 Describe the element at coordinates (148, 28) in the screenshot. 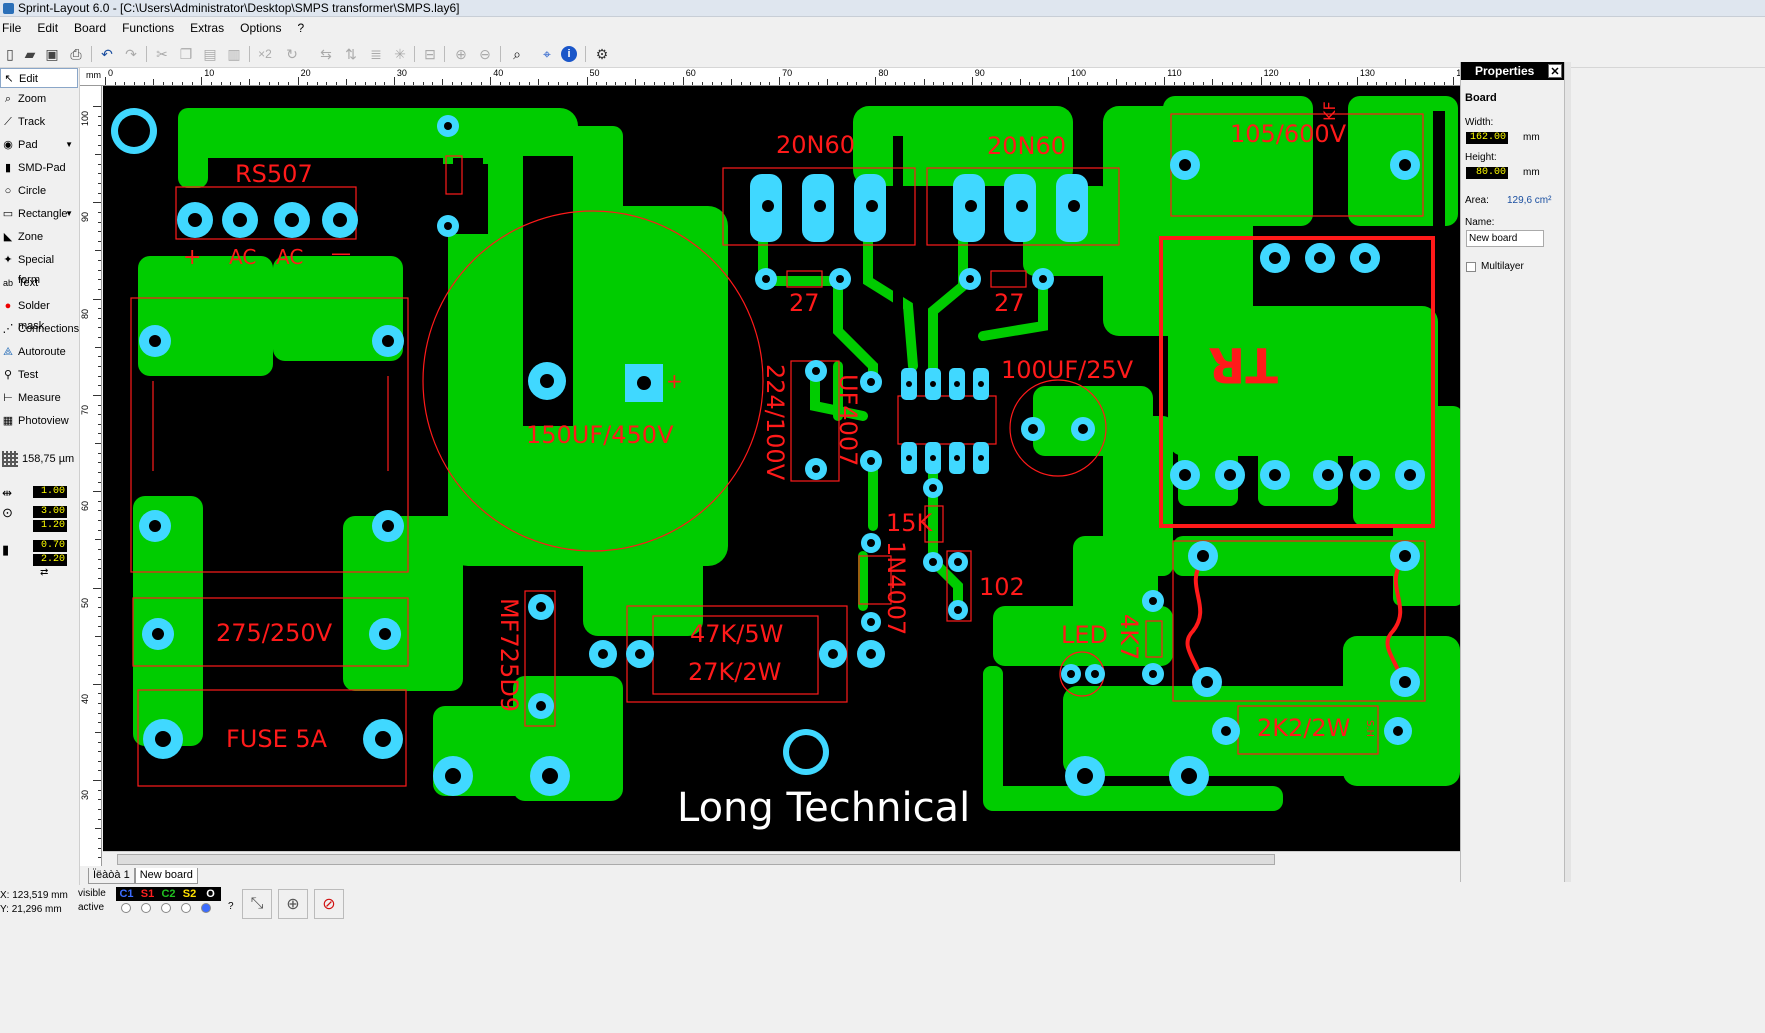

I see `menu-functions: Functions` at that location.